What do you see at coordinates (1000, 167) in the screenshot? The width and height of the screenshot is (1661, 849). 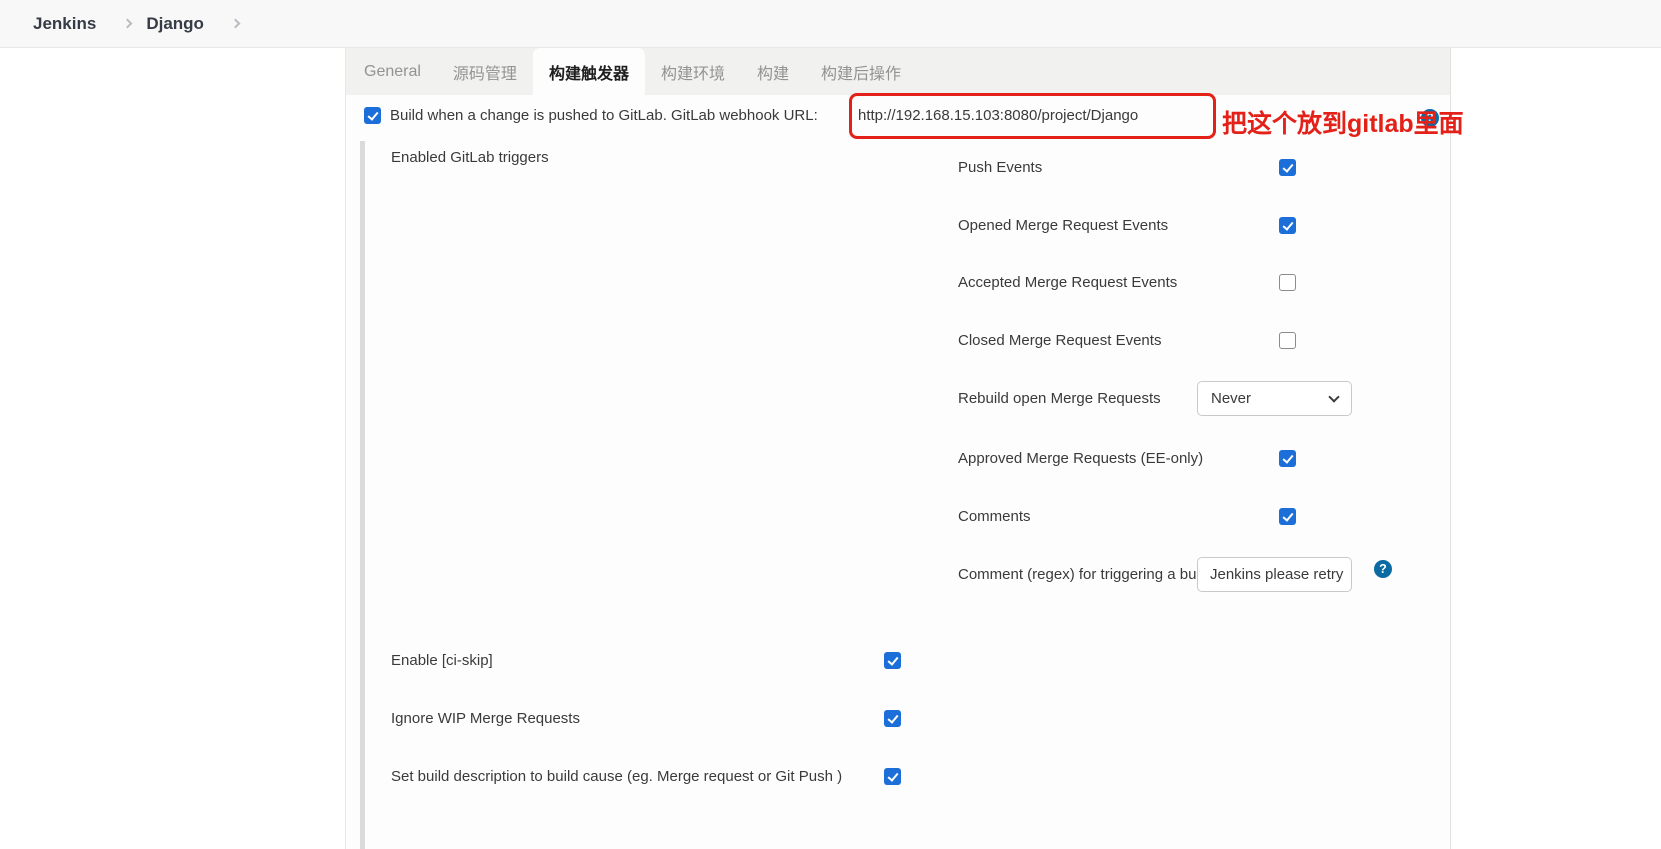 I see `push-events-label: Push Events` at bounding box center [1000, 167].